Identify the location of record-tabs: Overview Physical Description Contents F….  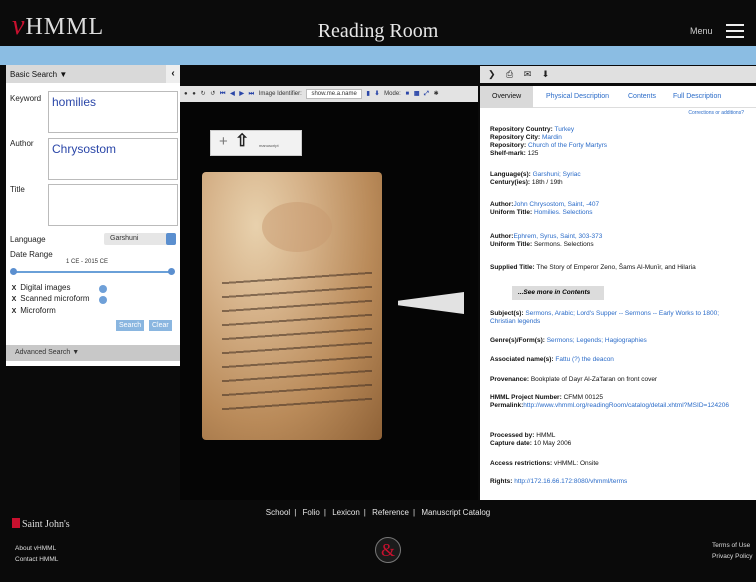
(618, 97).